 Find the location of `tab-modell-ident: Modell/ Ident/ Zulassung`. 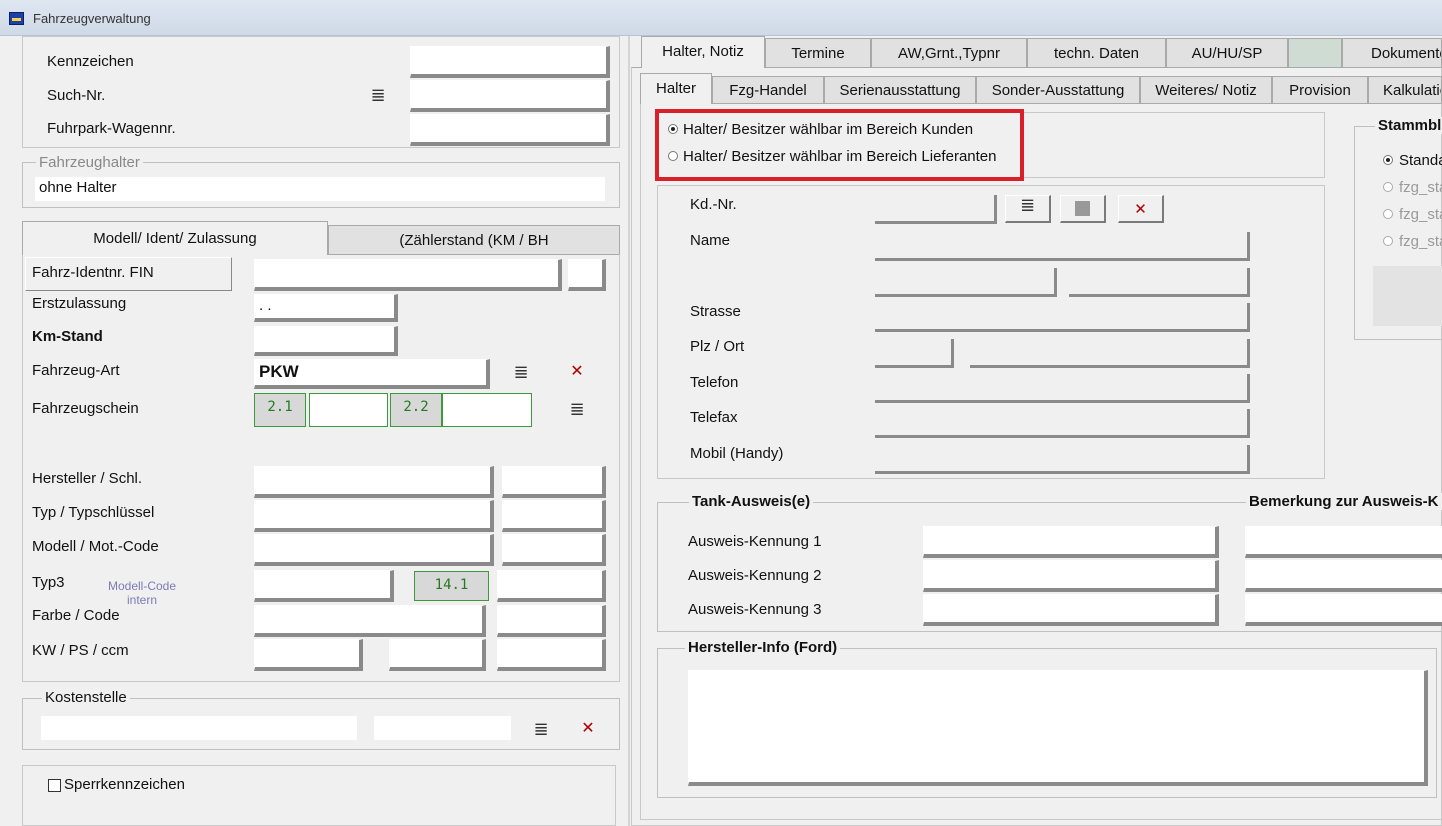

tab-modell-ident: Modell/ Ident/ Zulassung is located at coordinates (175, 238).